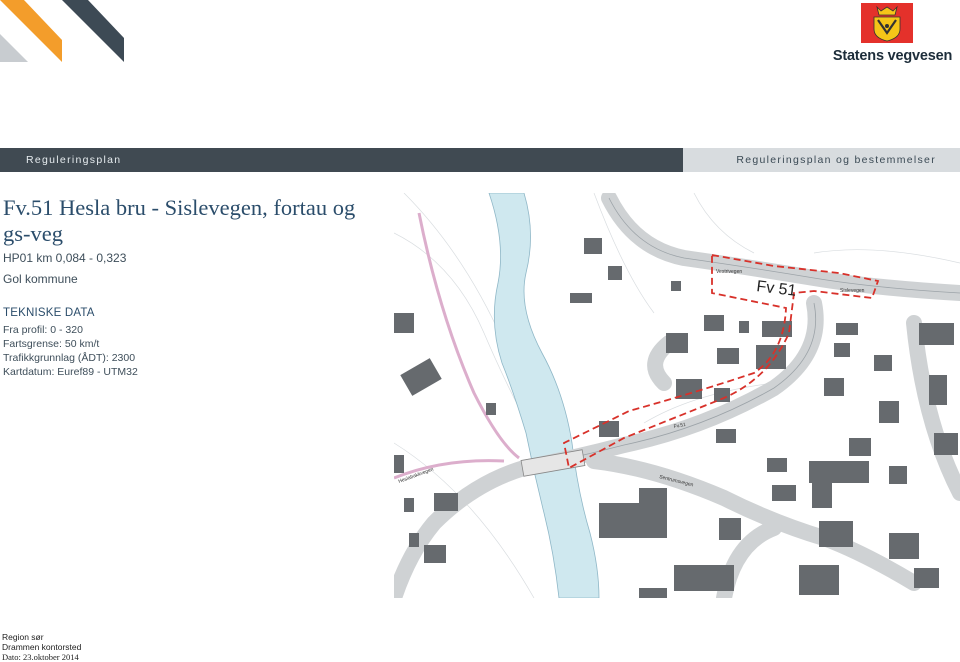  I want to click on footer-office: Drammen kontorsted, so click(42, 647).